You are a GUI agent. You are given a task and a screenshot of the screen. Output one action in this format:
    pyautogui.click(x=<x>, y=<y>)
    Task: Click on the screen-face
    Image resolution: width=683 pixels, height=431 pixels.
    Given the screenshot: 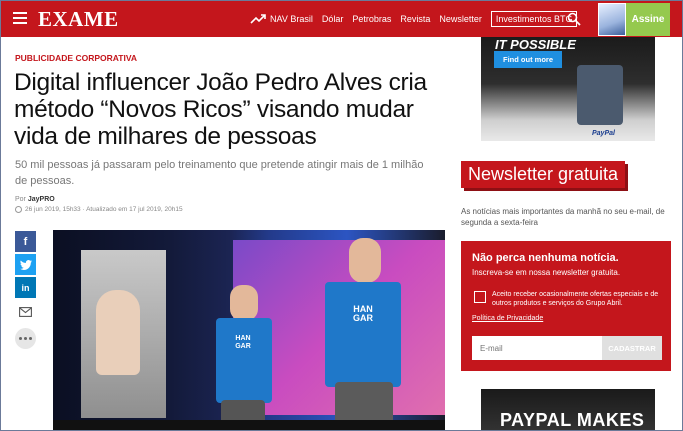 What is the action you would take?
    pyautogui.click(x=118, y=332)
    